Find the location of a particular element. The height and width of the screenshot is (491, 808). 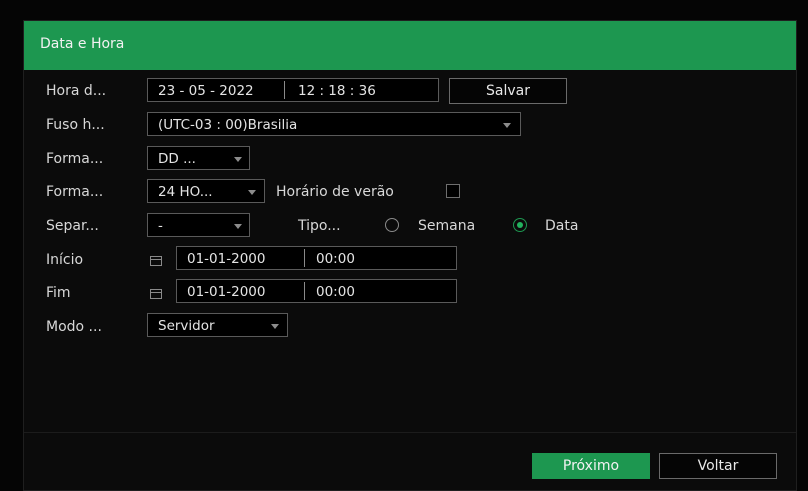

end-date-value: 01-01-2000 is located at coordinates (226, 292).